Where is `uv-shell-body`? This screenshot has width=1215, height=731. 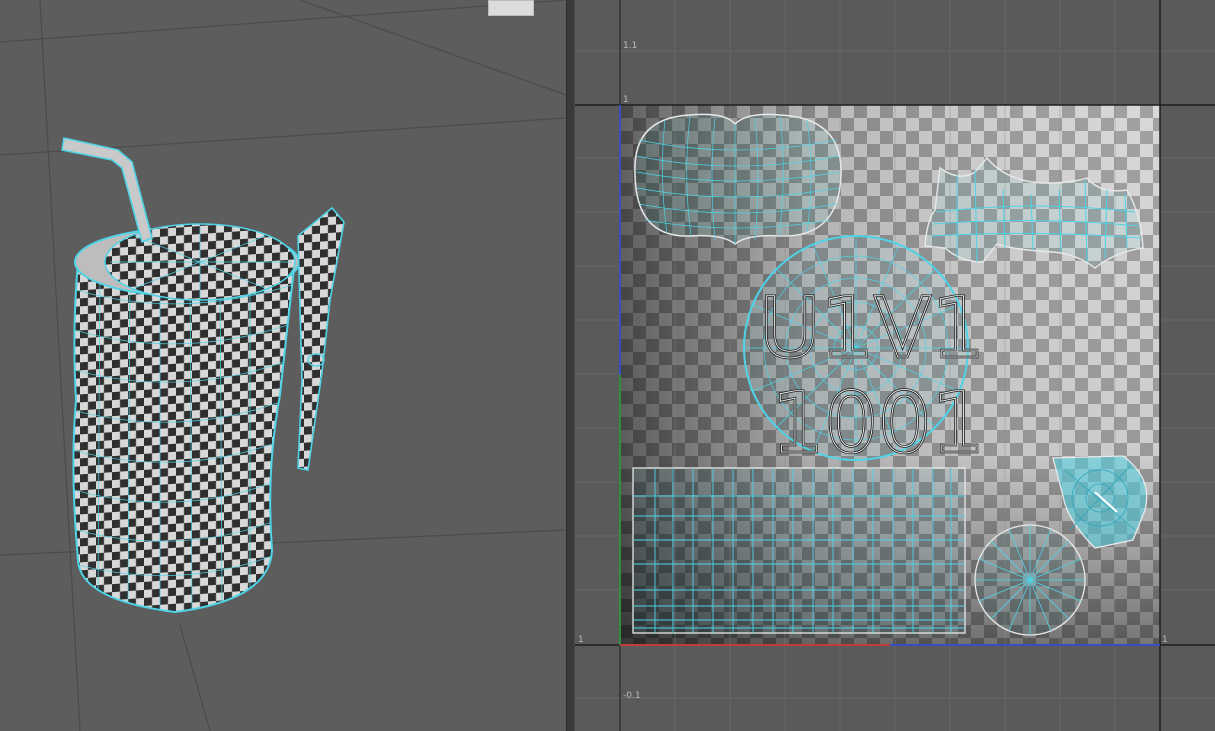
uv-shell-body is located at coordinates (799, 550).